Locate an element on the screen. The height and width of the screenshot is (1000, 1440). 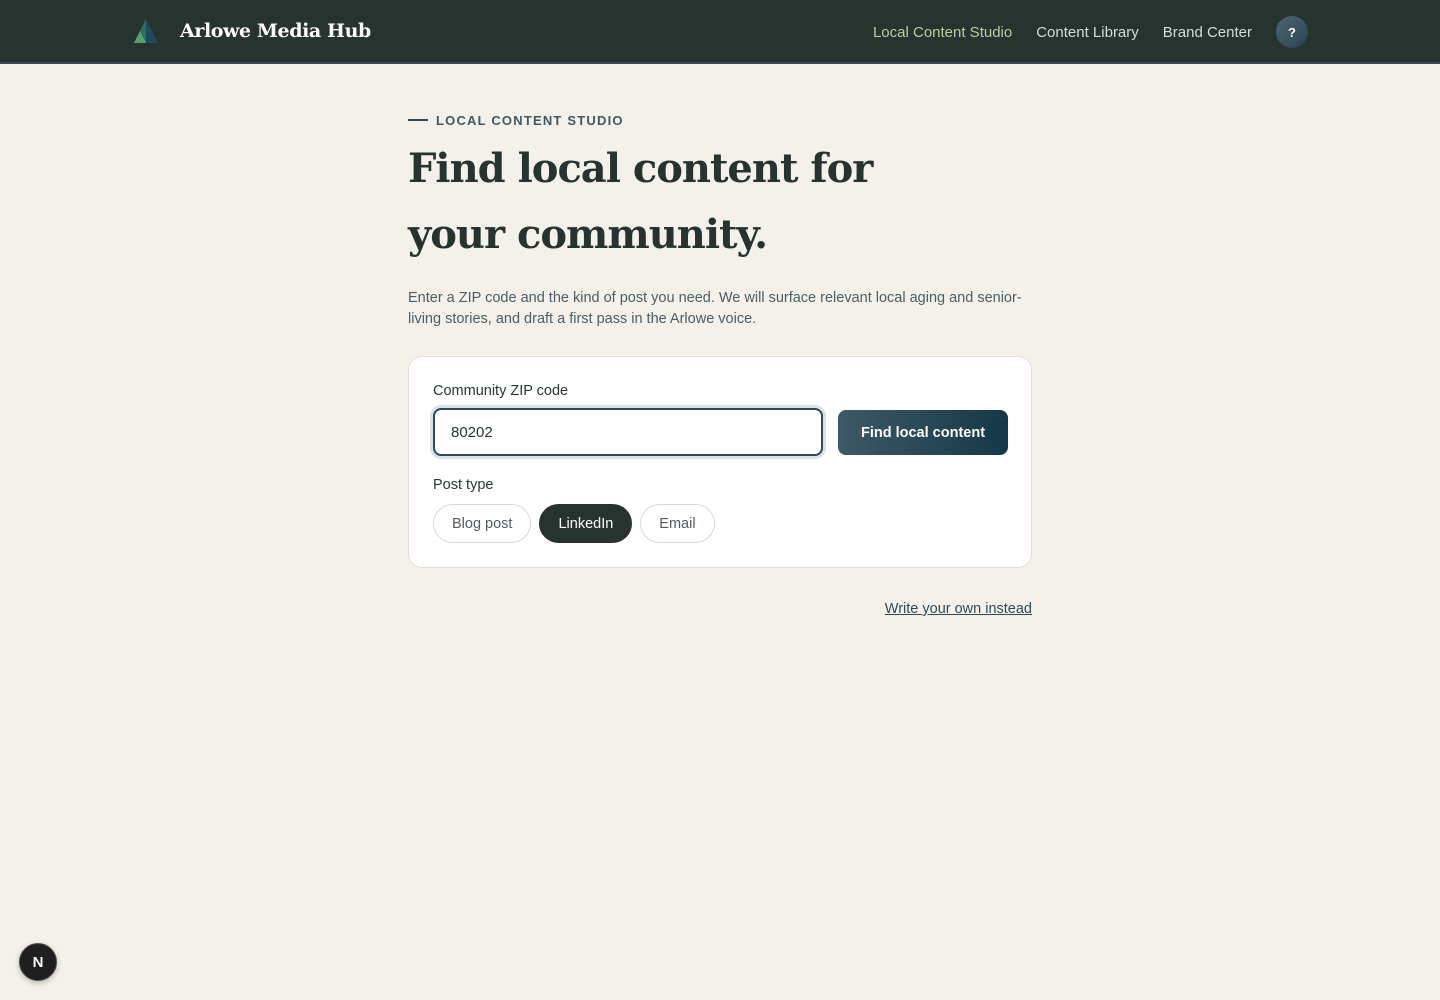
eyebrow-line is located at coordinates (418, 120).